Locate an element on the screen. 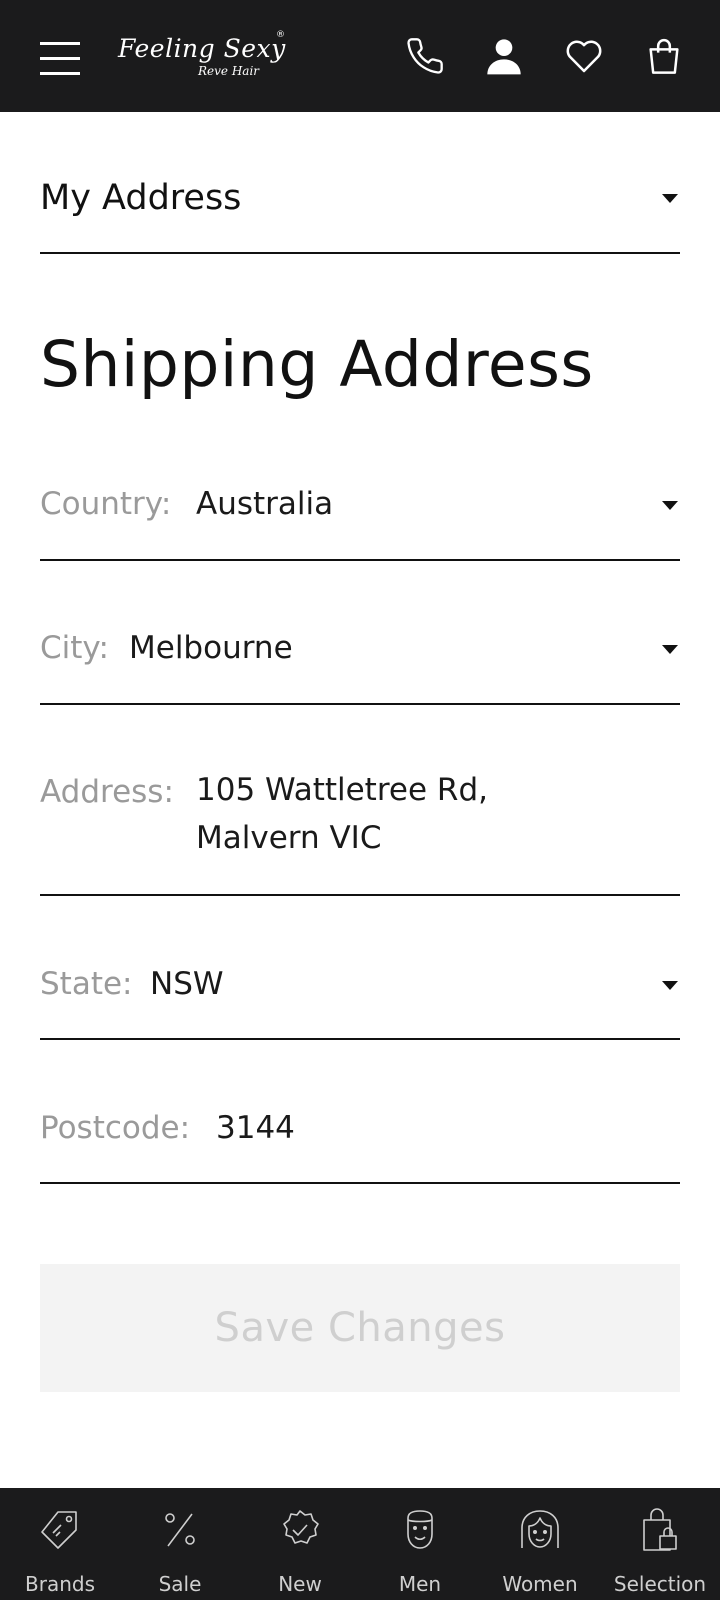 This screenshot has height=1600, width=720. nav-label-sale: Sale is located at coordinates (180, 1584).